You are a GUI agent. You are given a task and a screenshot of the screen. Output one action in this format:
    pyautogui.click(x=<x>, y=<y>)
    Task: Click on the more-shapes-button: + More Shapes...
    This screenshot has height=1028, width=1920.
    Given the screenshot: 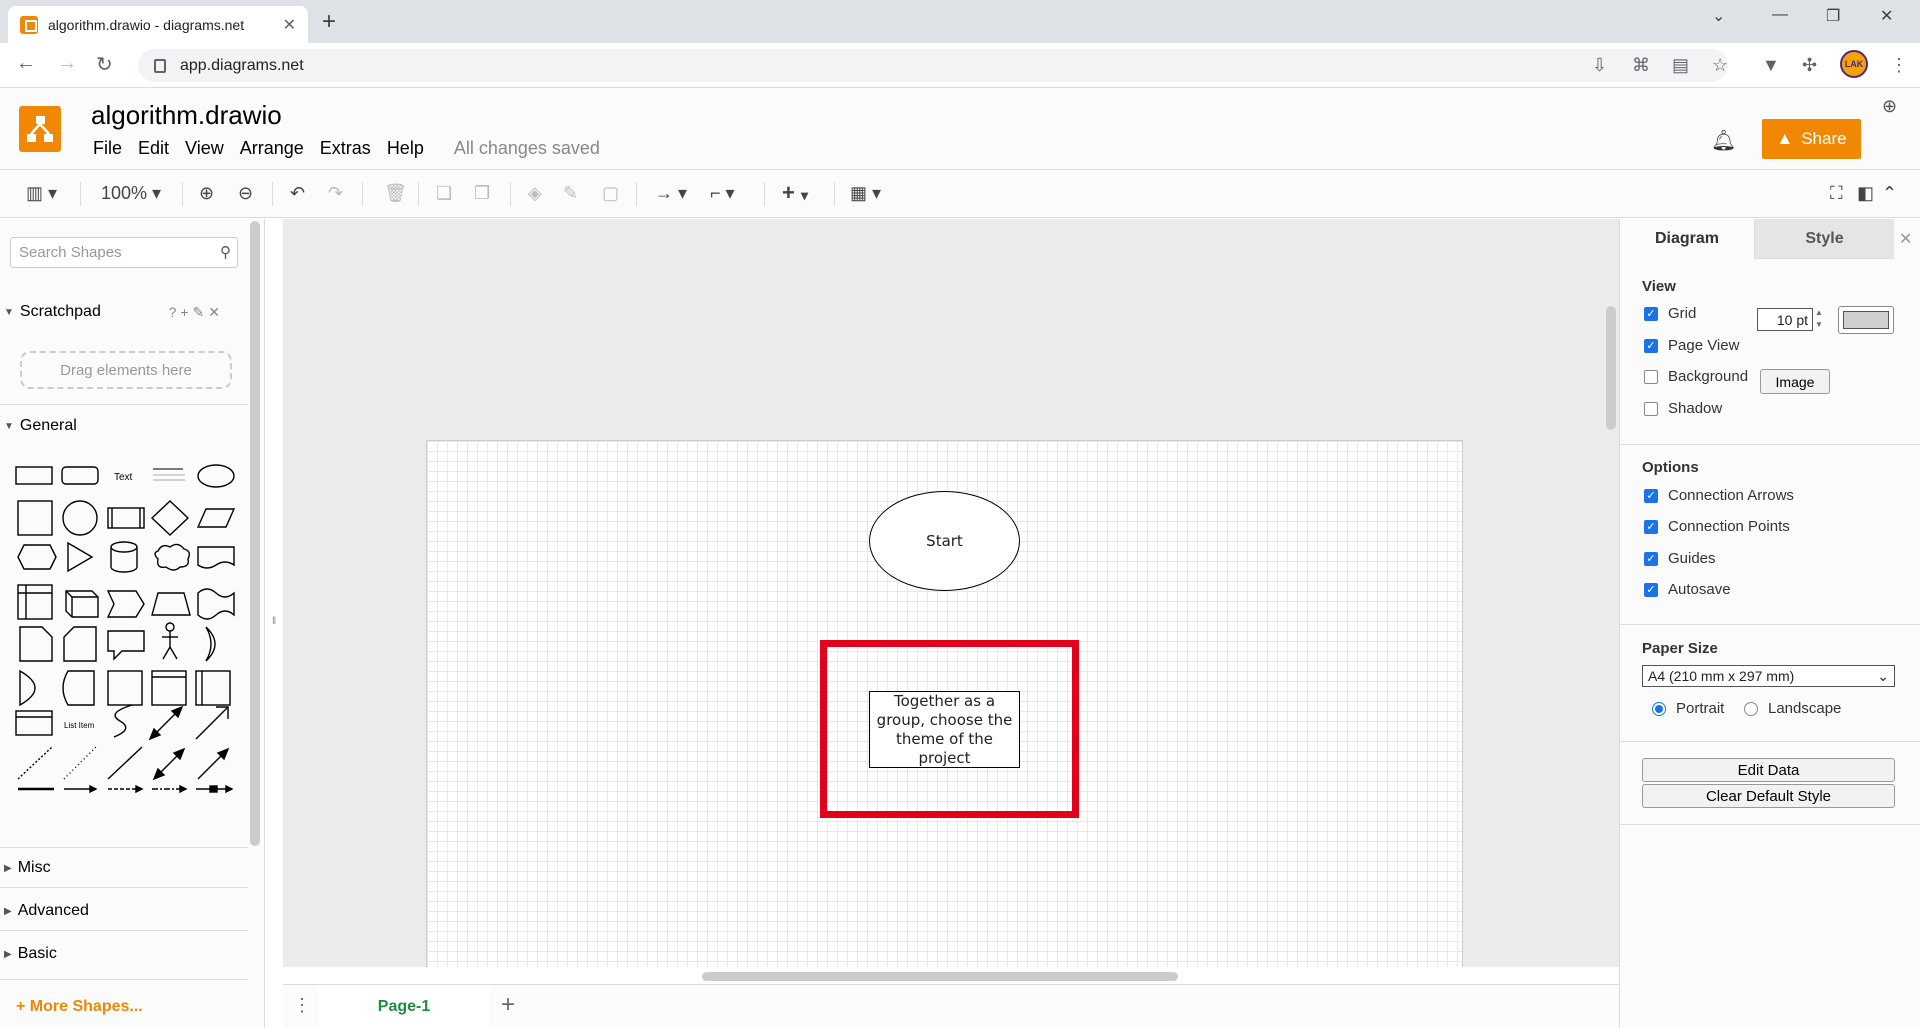 What is the action you would take?
    pyautogui.click(x=79, y=1007)
    